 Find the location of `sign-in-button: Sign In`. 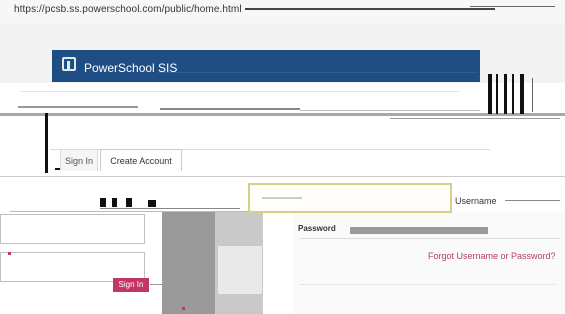

sign-in-button: Sign In is located at coordinates (131, 285).